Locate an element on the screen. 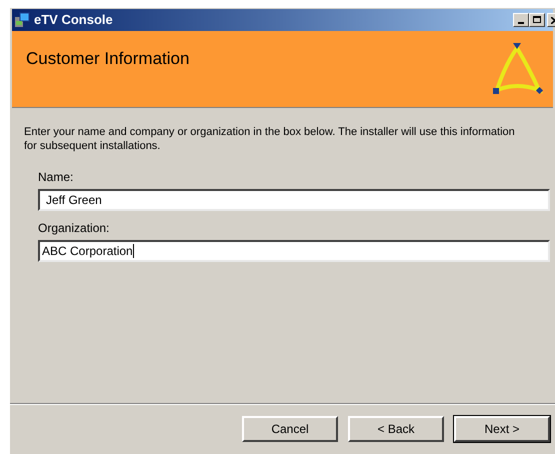 The height and width of the screenshot is (454, 555). input-field: ABC Corporation is located at coordinates (294, 251).